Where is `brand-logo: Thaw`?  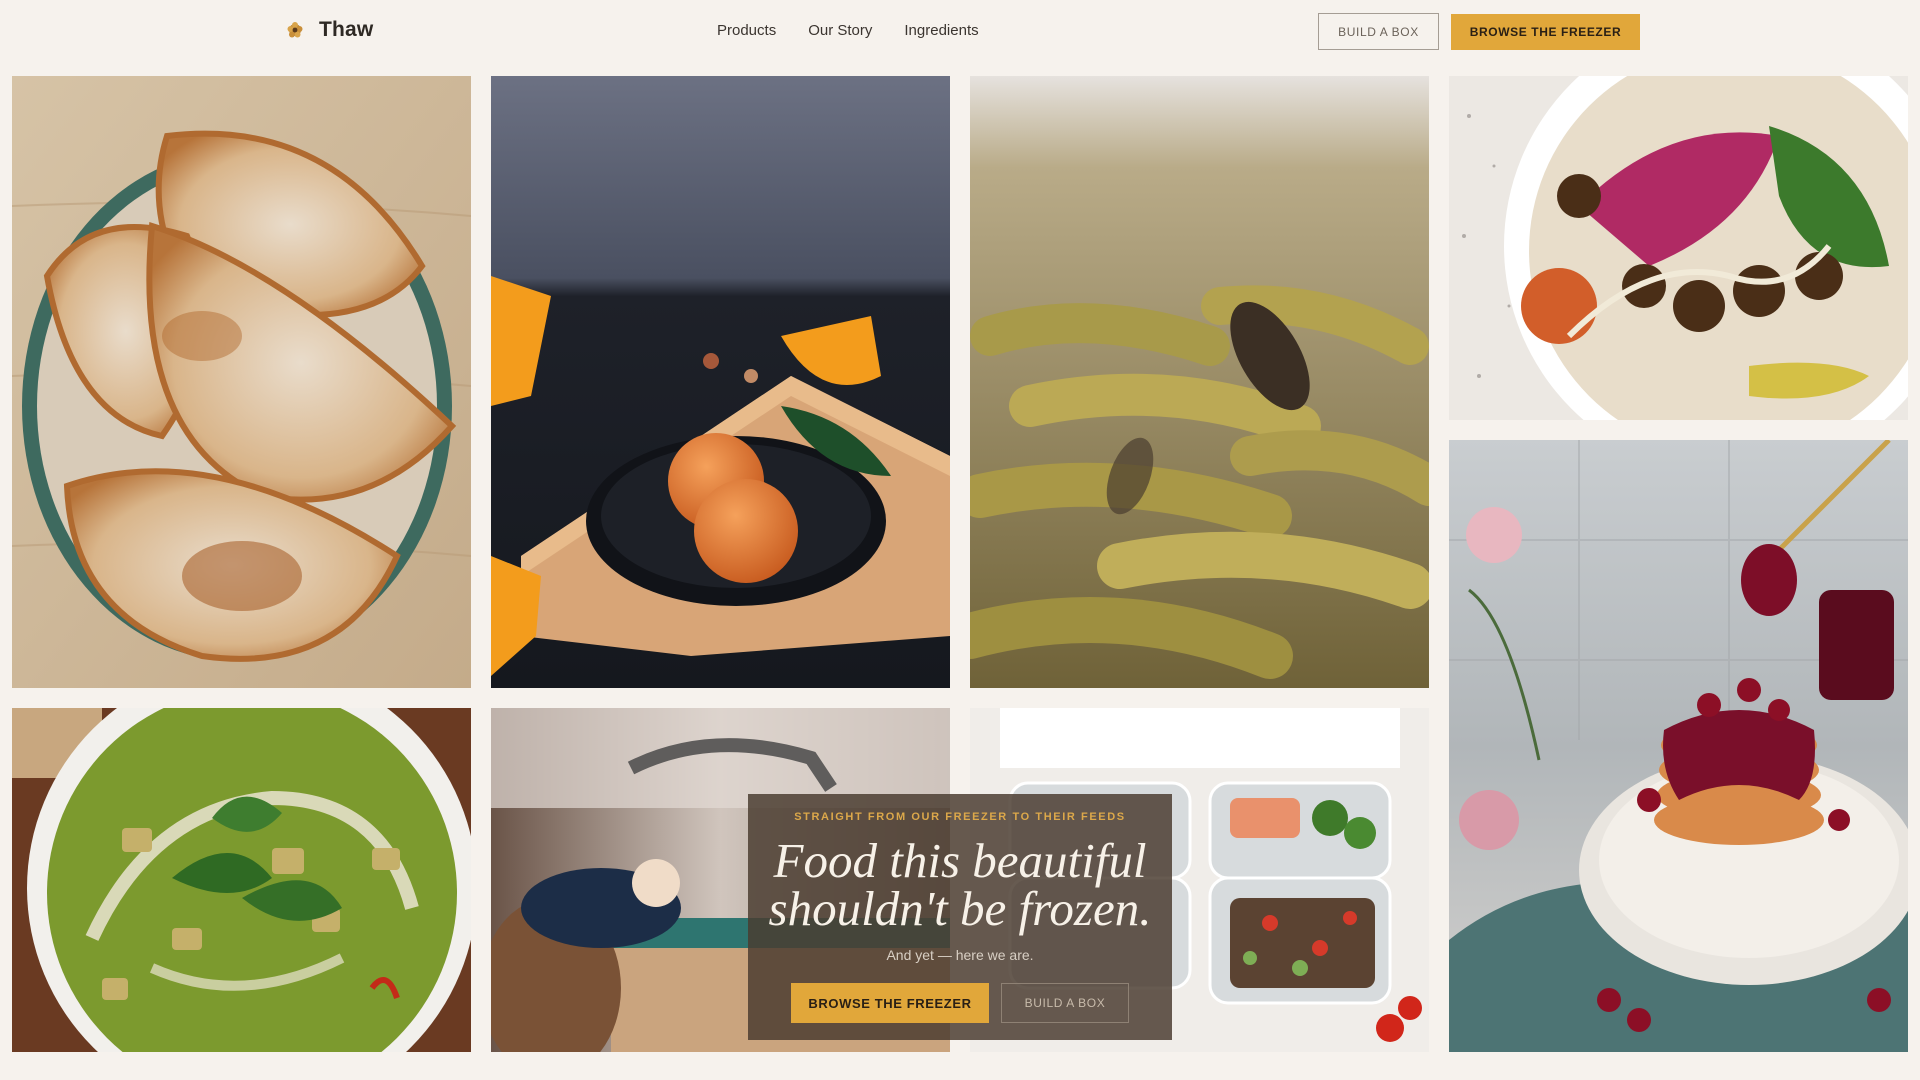
brand-logo: Thaw is located at coordinates (329, 30).